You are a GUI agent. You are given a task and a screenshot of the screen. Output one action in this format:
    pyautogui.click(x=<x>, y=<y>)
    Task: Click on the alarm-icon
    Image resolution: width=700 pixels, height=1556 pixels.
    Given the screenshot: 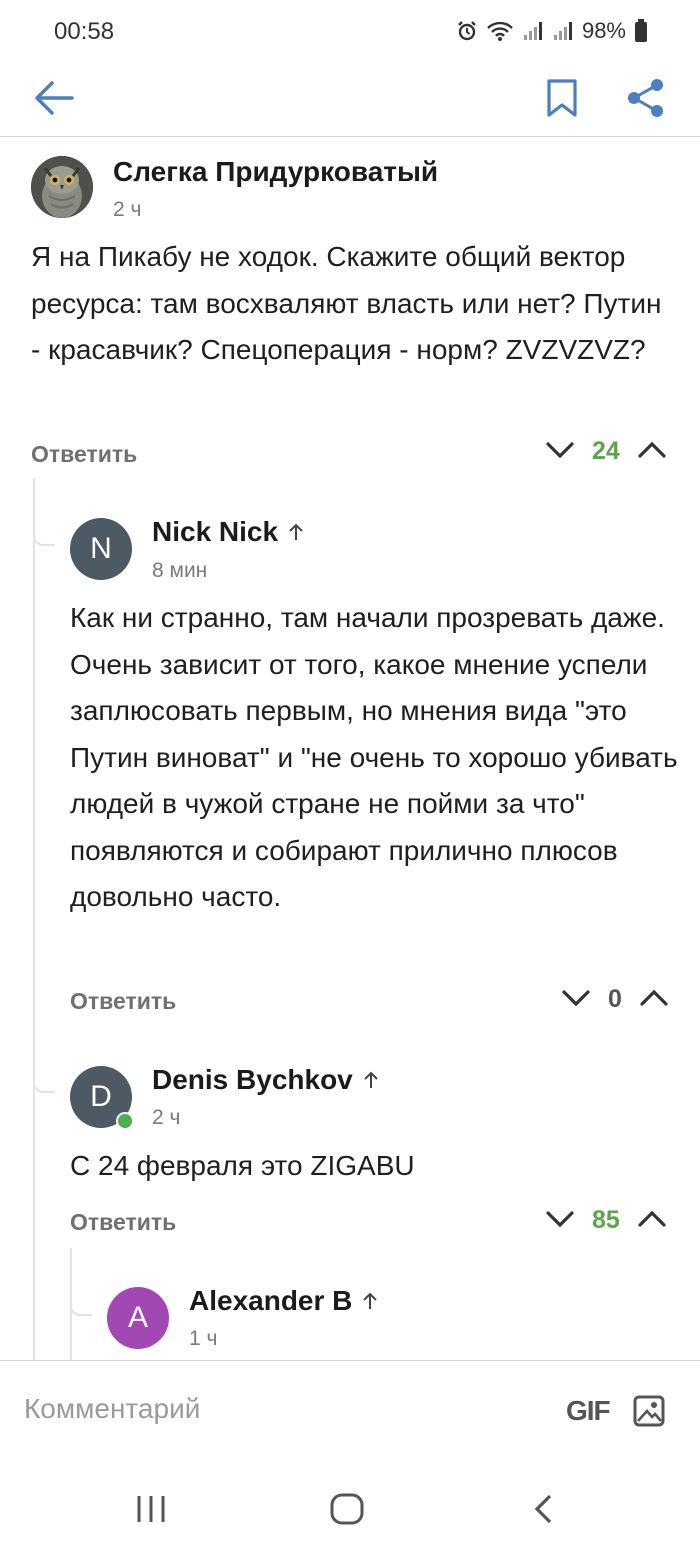 What is the action you would take?
    pyautogui.click(x=467, y=31)
    